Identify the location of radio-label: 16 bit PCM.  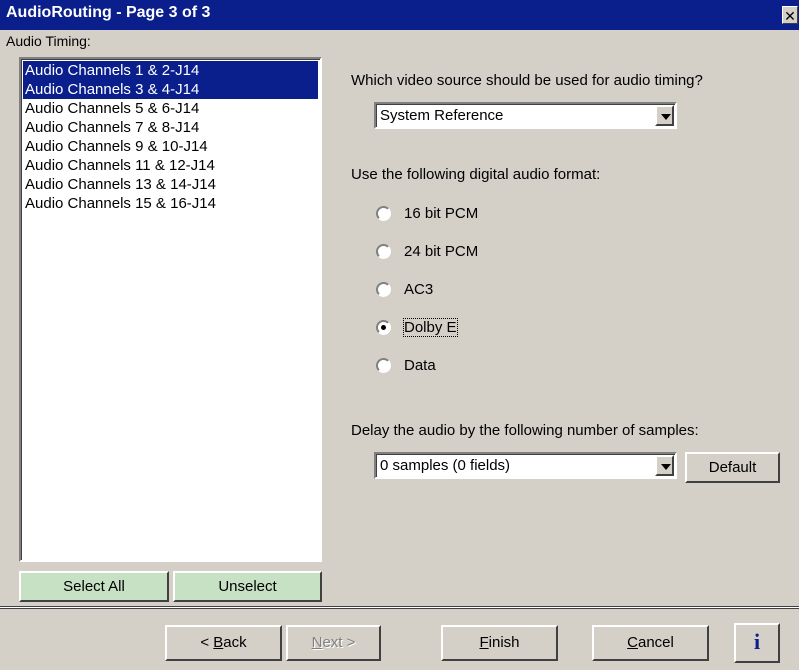
(441, 213).